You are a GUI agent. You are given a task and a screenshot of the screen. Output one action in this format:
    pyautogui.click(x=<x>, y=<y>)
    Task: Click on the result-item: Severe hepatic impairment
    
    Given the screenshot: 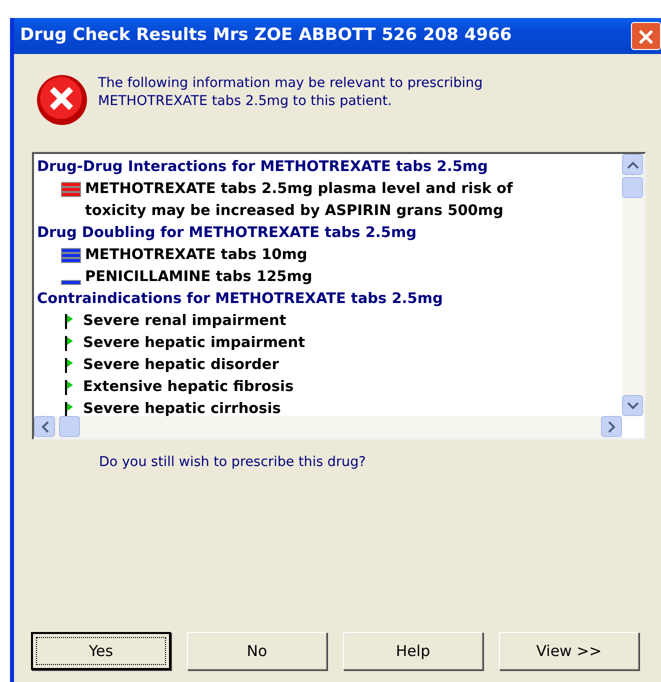 What is the action you would take?
    pyautogui.click(x=194, y=343)
    